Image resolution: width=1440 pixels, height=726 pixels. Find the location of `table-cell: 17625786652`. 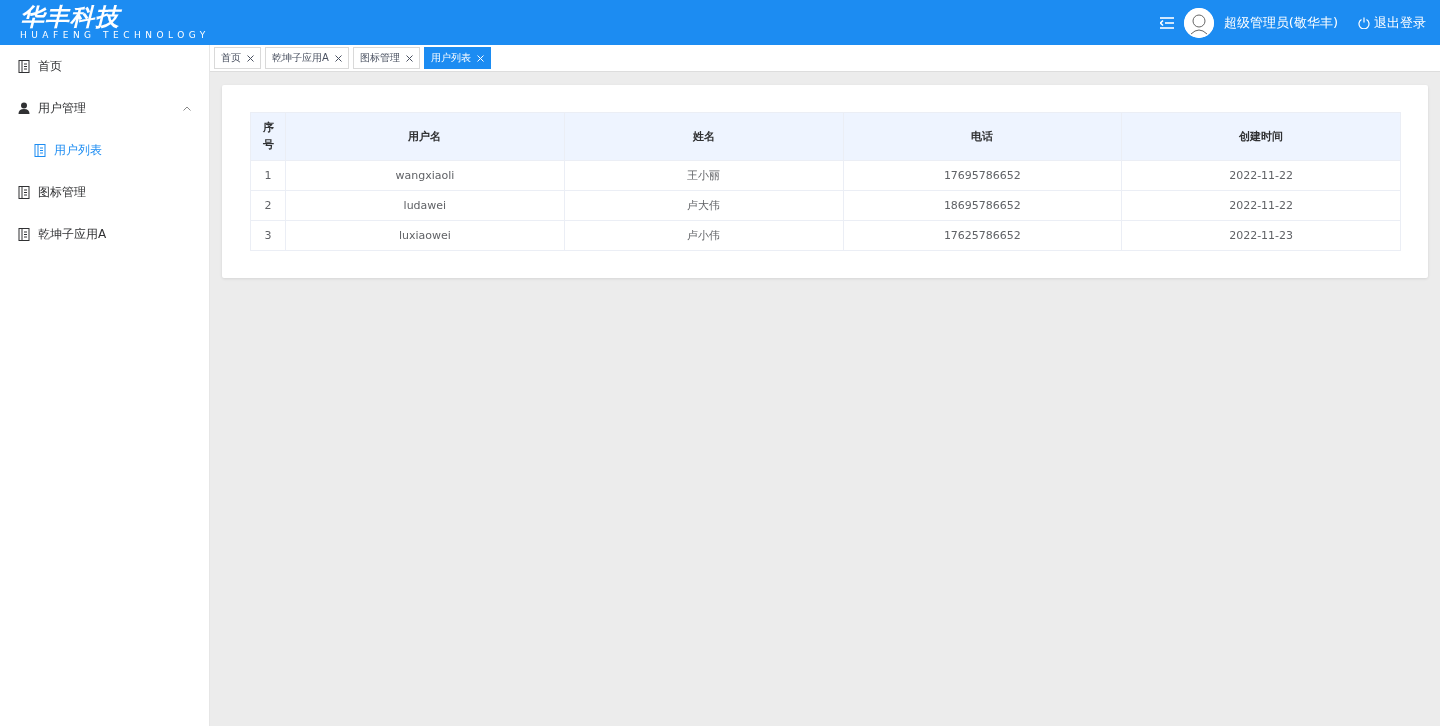

table-cell: 17625786652 is located at coordinates (982, 235).